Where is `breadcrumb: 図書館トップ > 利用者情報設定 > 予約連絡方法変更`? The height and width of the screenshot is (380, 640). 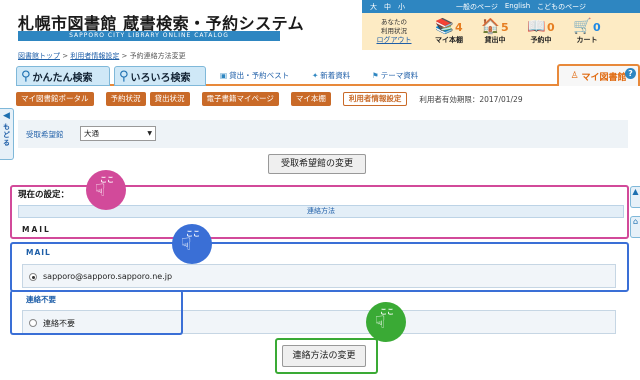
breadcrumb: 図書館トップ > 利用者情報設定 > 予約連絡方法変更 is located at coordinates (102, 56).